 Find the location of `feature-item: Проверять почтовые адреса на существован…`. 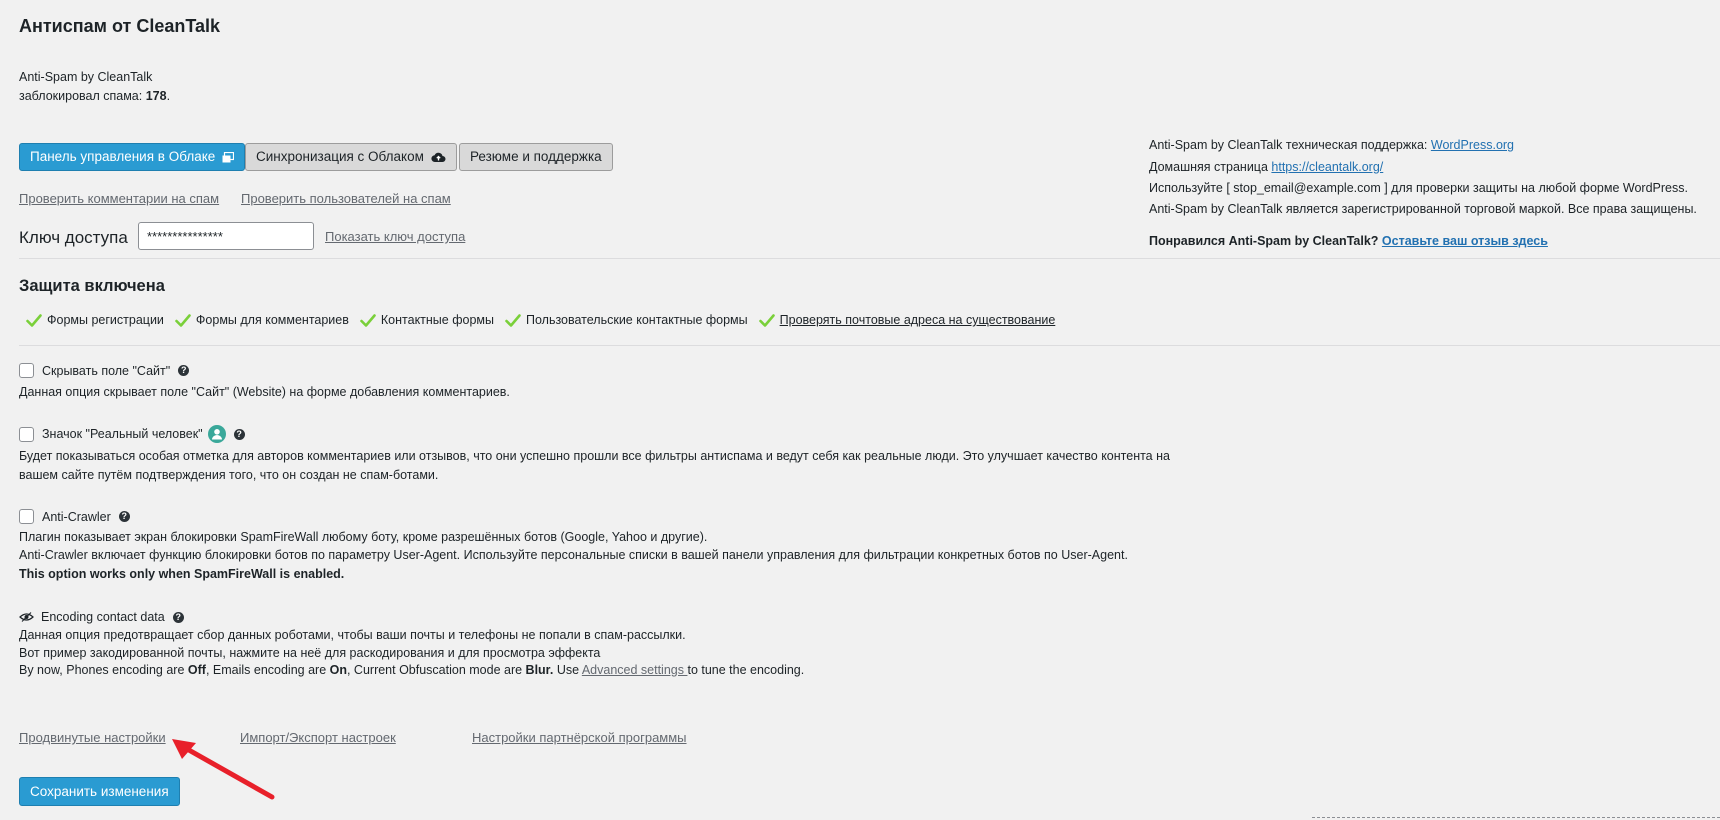

feature-item: Проверять почтовые адреса на существован… is located at coordinates (907, 320).